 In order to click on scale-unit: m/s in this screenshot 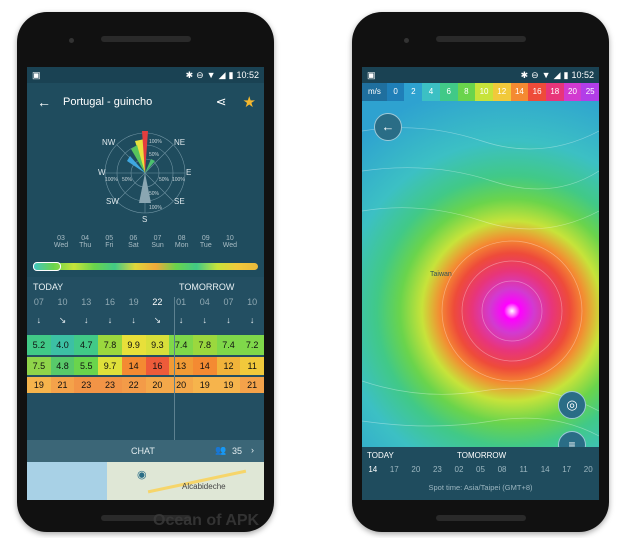, I will do `click(374, 92)`.